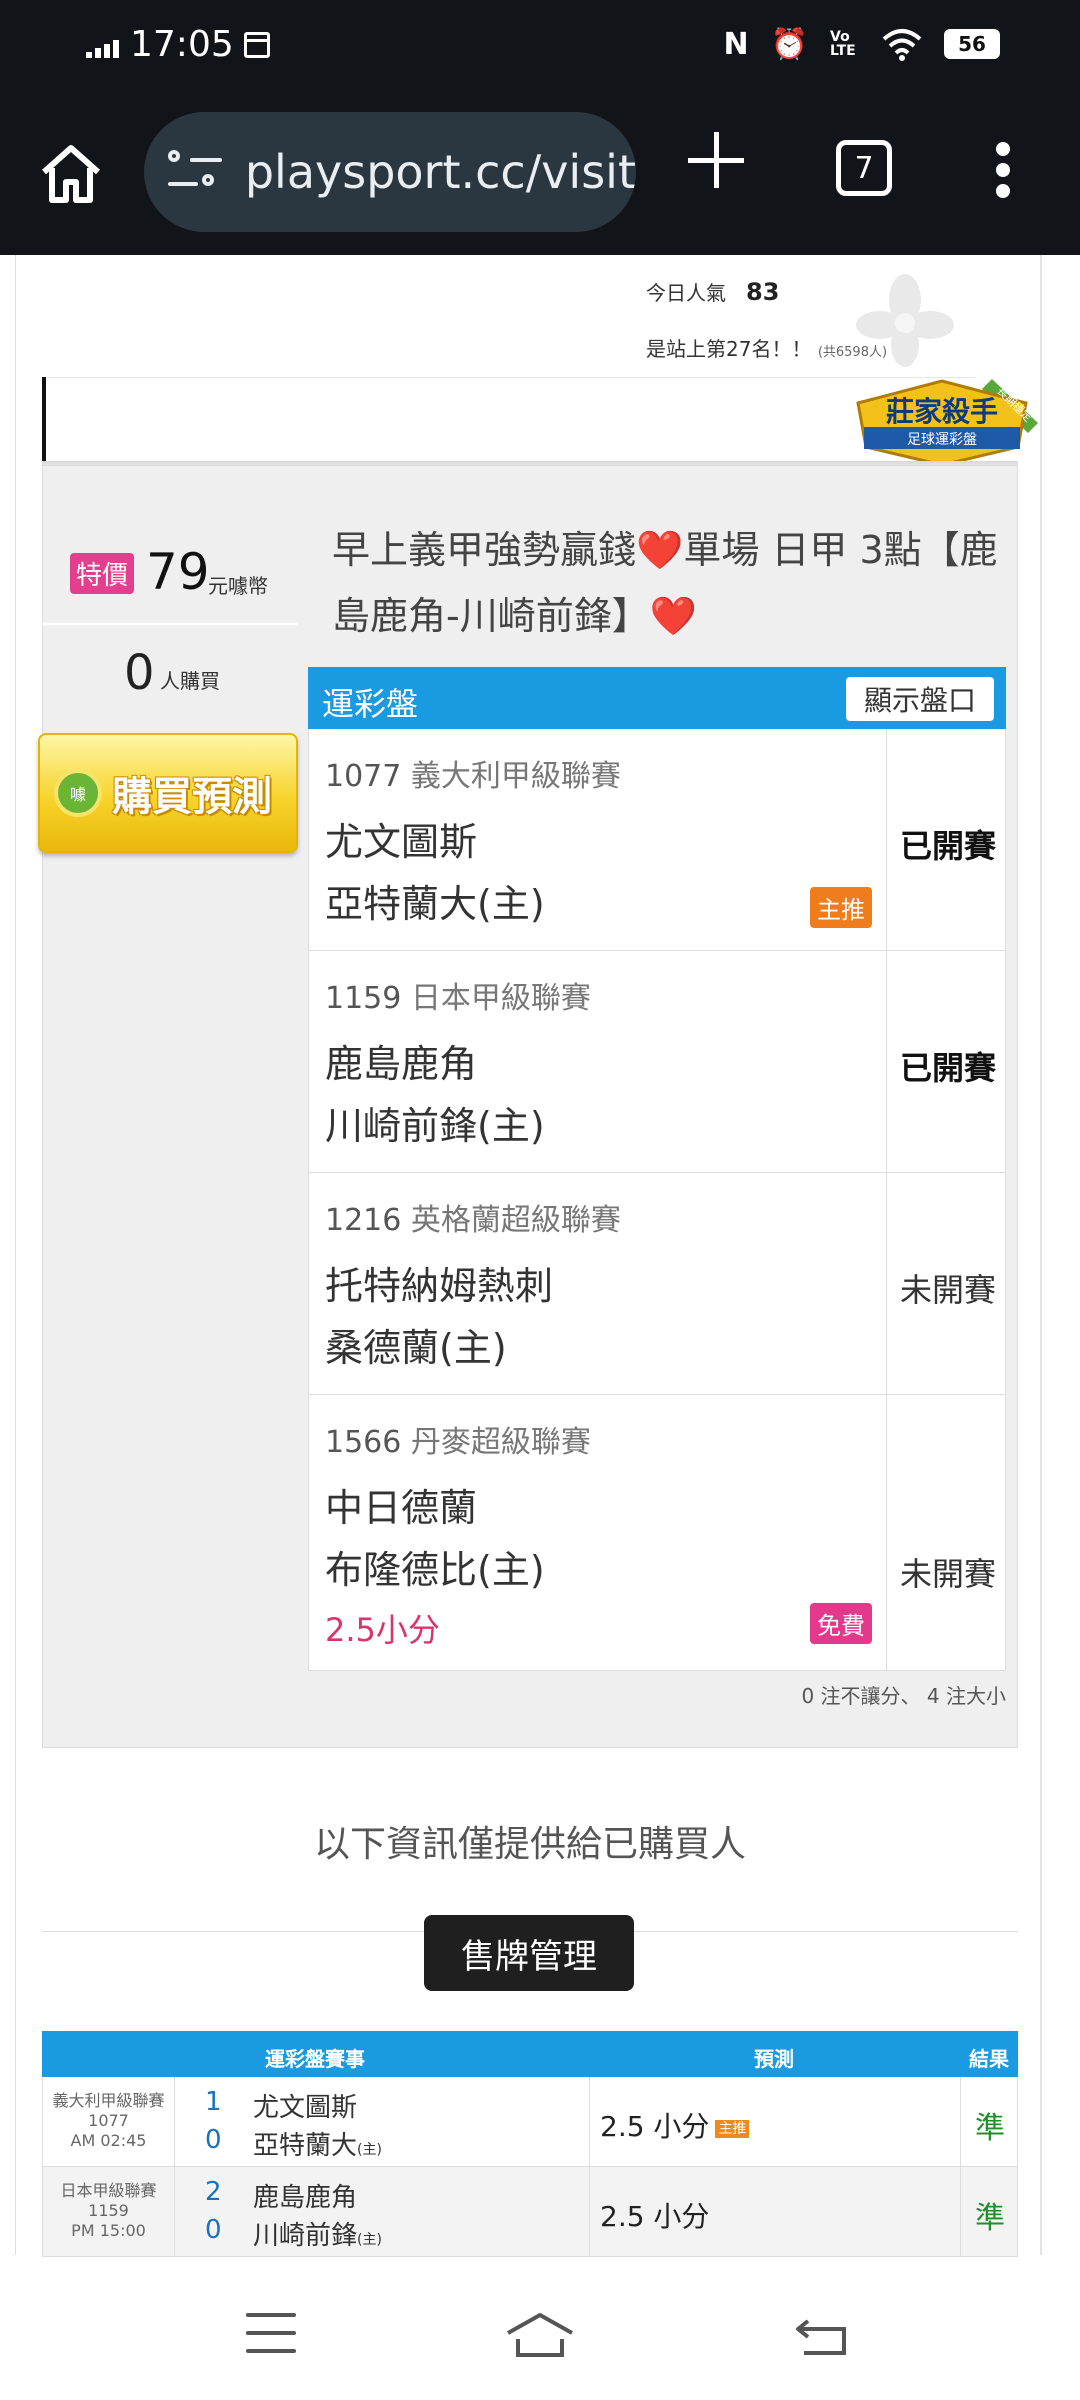  Describe the element at coordinates (822, 2335) in the screenshot. I see `back-nav-icon` at that location.